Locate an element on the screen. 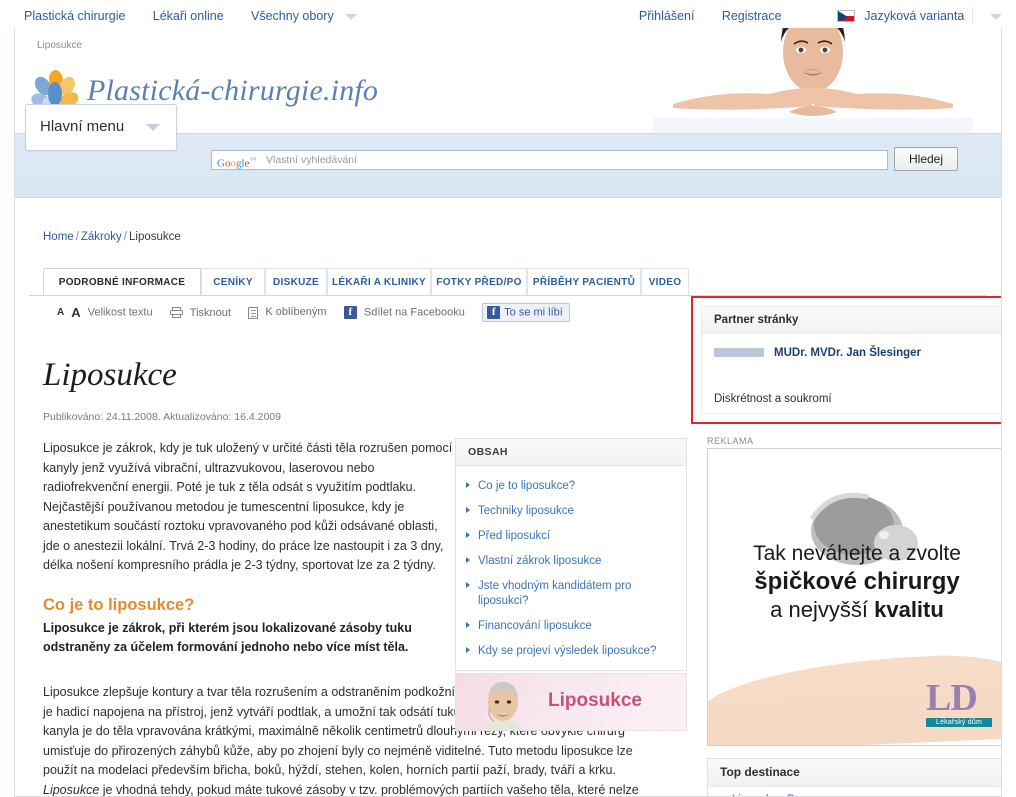  print-label: Tisknout is located at coordinates (210, 312).